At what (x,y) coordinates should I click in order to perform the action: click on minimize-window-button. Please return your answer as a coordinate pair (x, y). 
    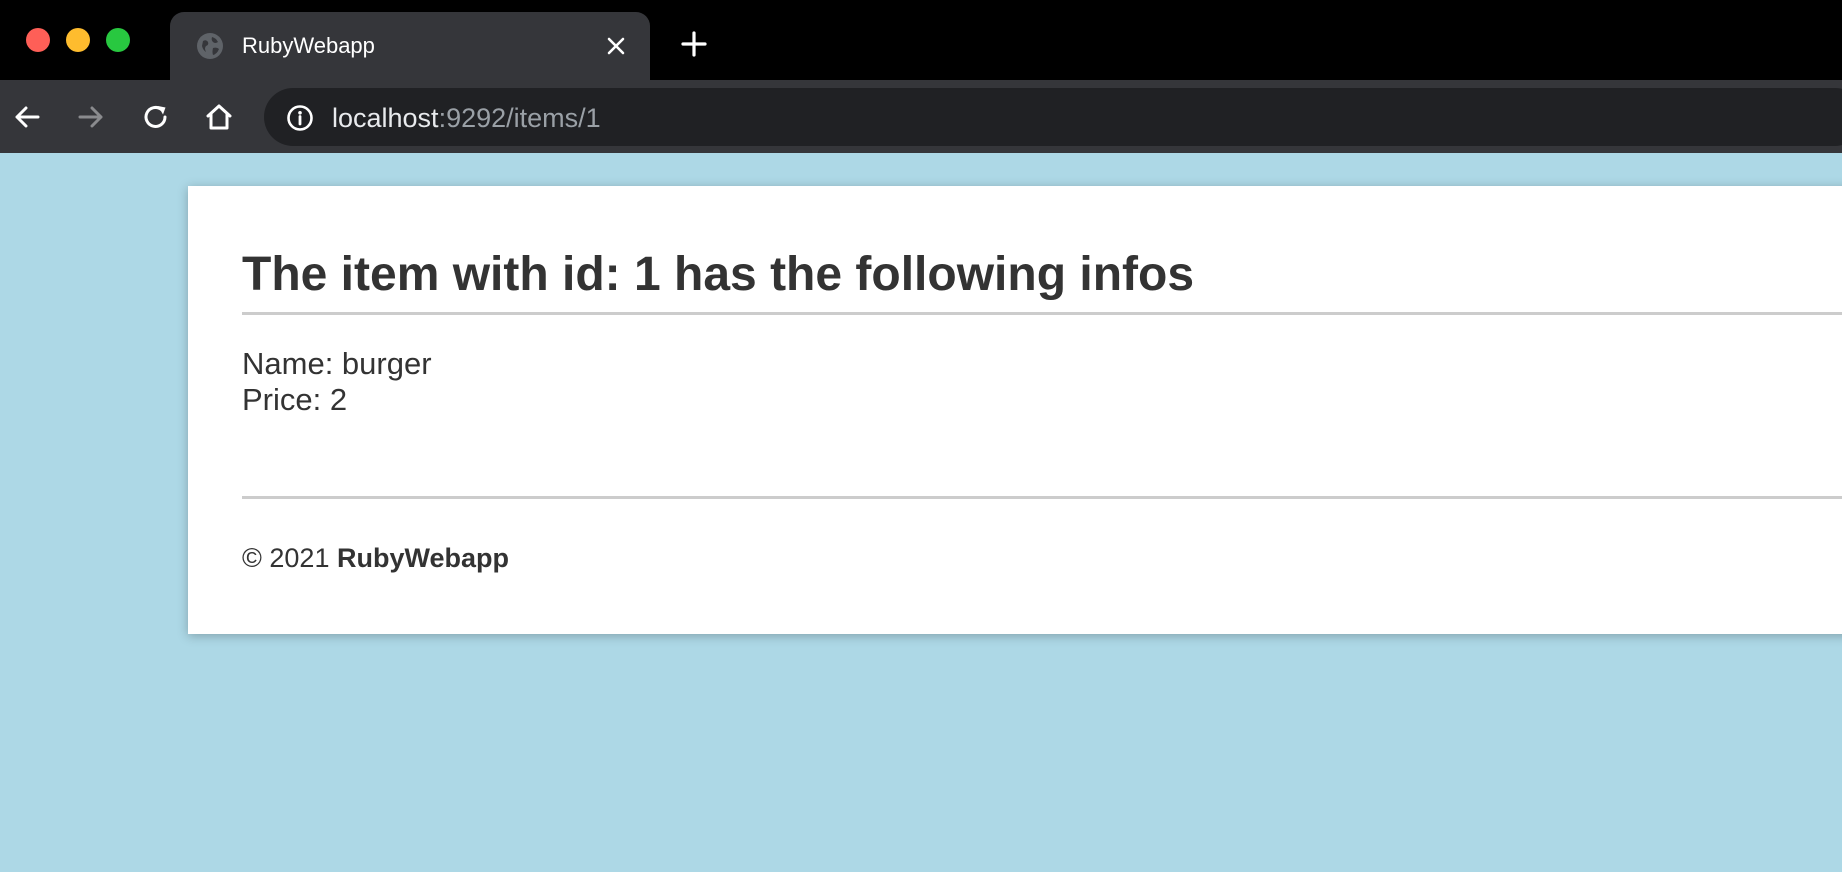
    Looking at the image, I should click on (78, 40).